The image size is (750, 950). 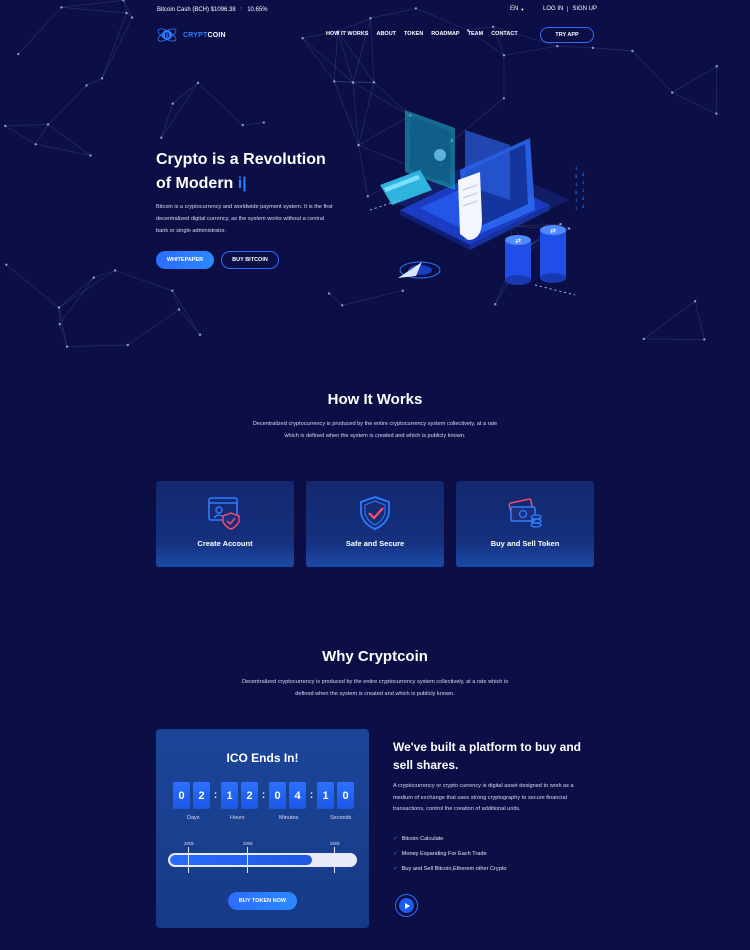 I want to click on card-label: Create Account, so click(x=225, y=543).